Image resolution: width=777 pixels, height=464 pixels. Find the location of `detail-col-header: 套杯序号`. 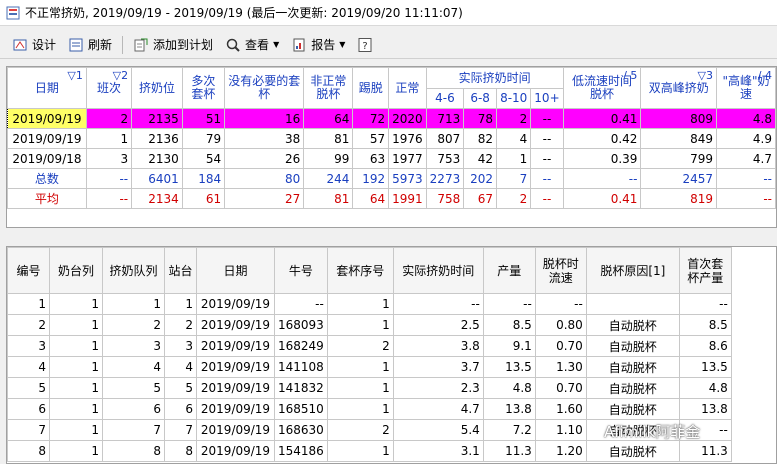

detail-col-header: 套杯序号 is located at coordinates (360, 270).